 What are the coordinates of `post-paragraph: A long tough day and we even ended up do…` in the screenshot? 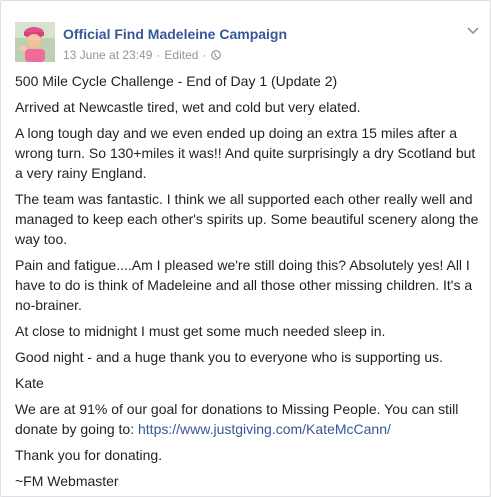 It's located at (245, 153).